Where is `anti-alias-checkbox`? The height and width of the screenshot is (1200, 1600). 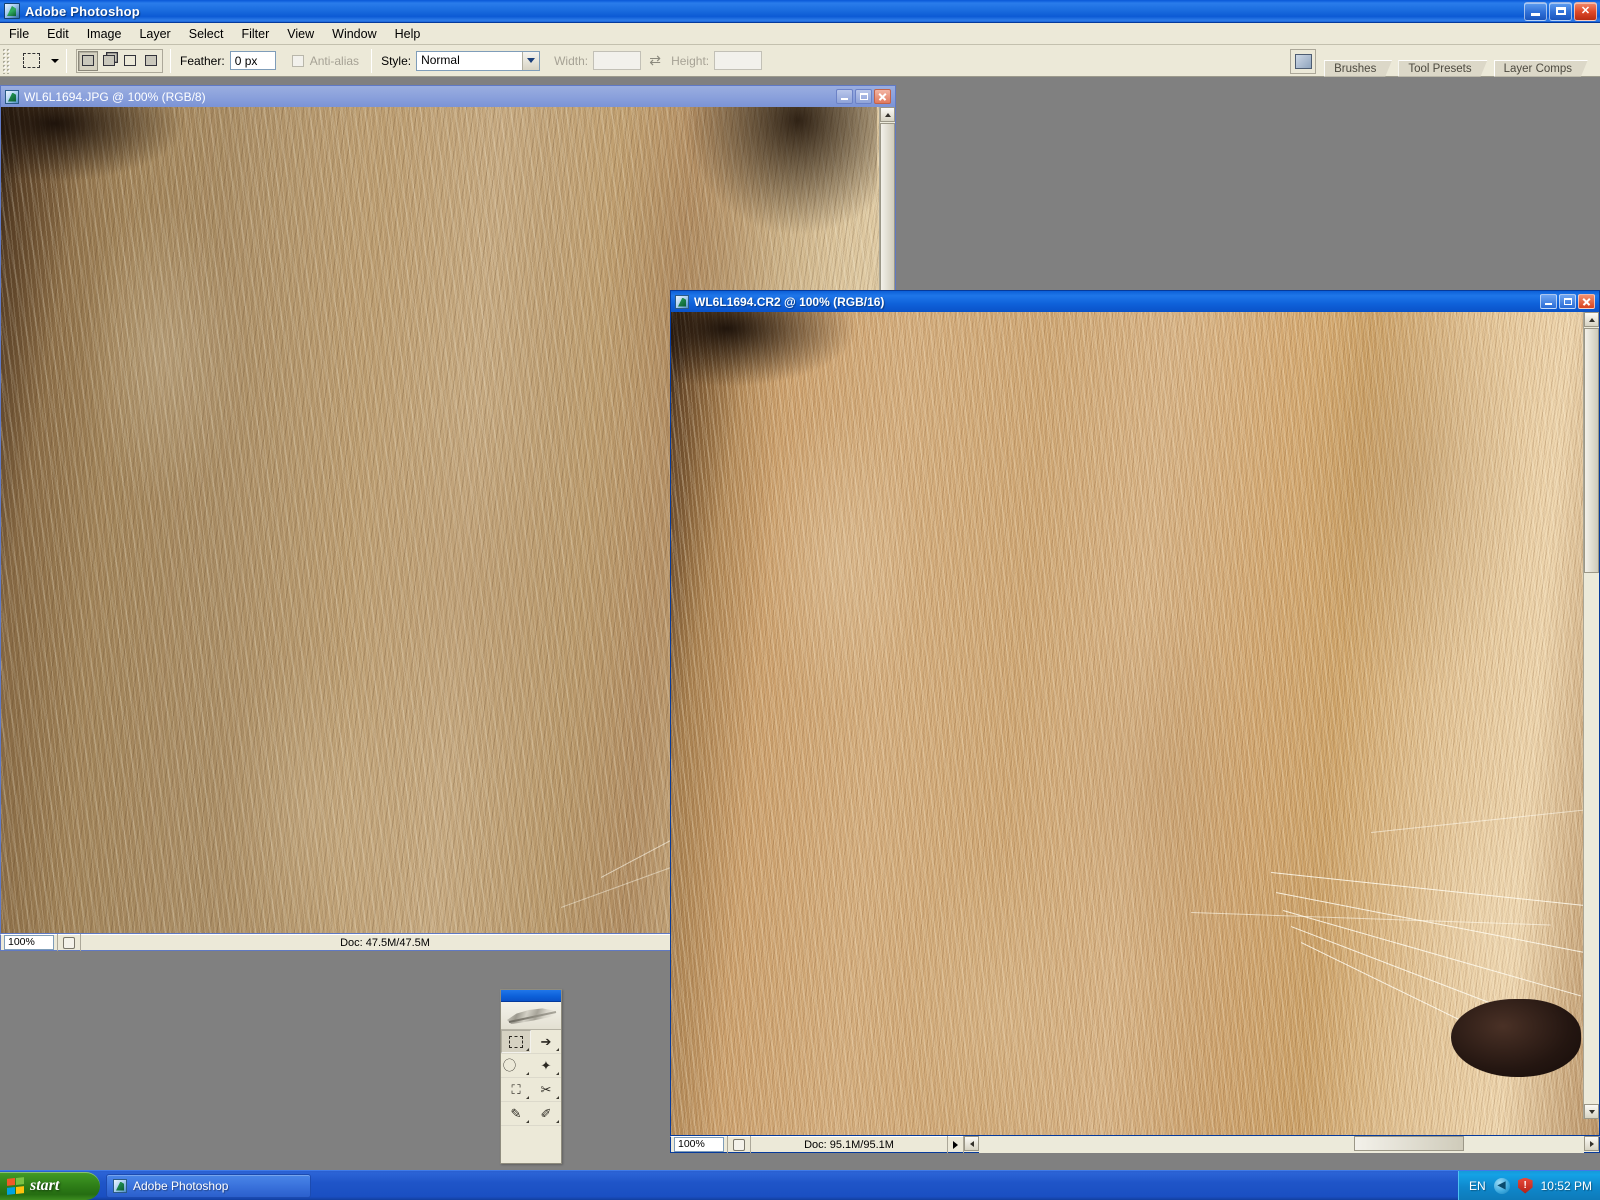 anti-alias-checkbox is located at coordinates (297, 60).